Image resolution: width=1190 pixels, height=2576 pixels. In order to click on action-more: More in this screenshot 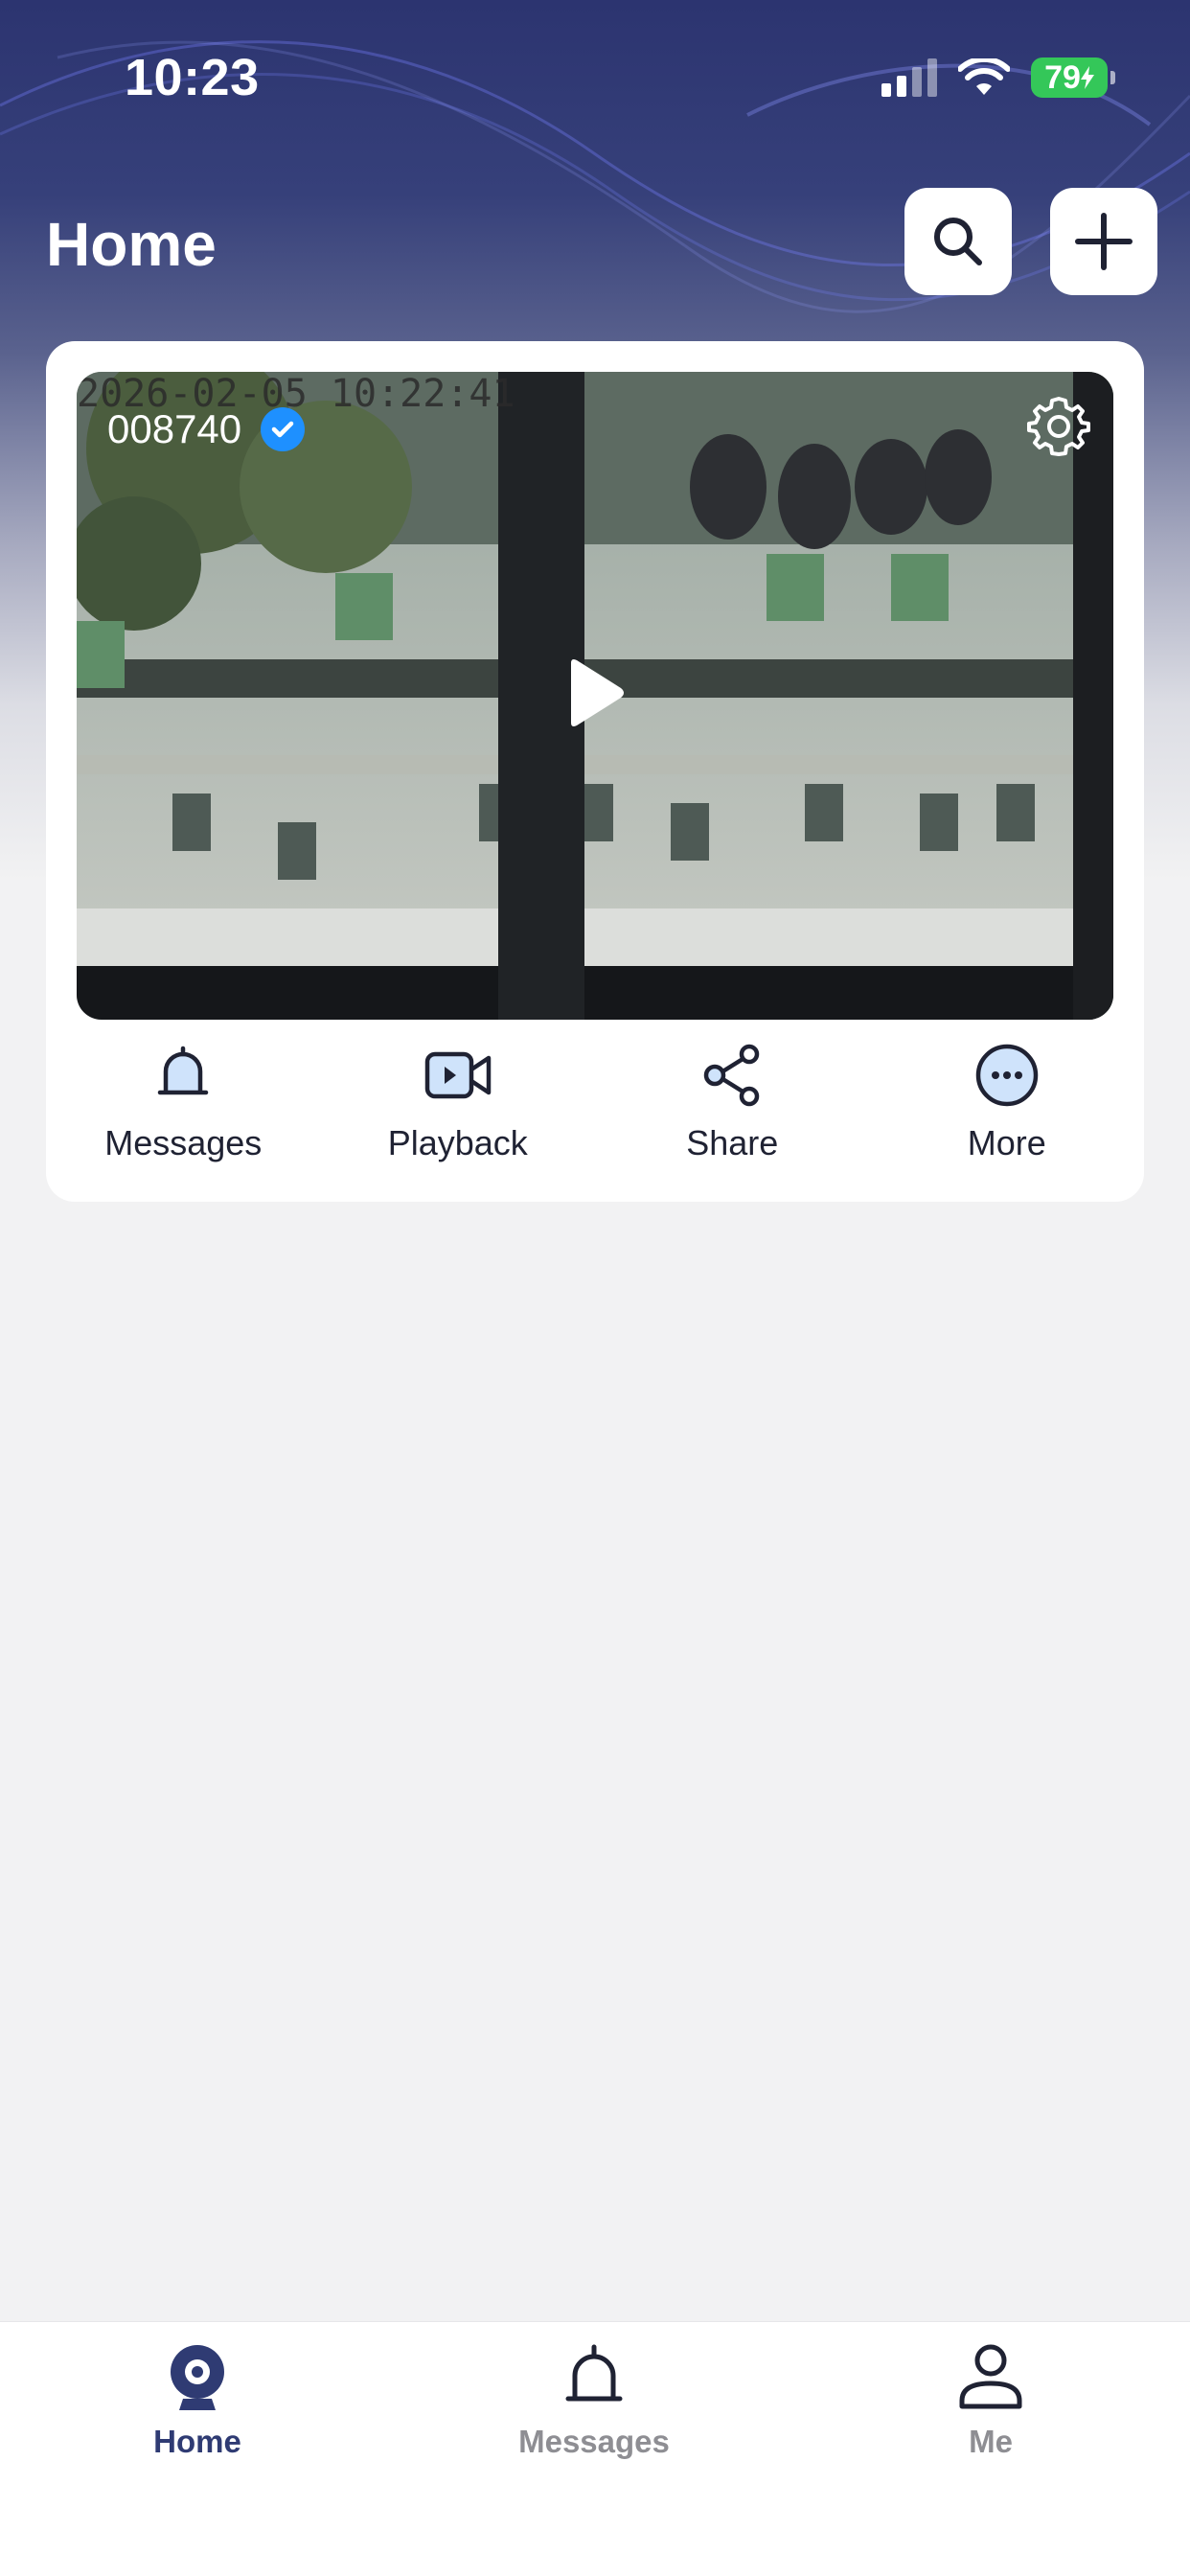, I will do `click(1008, 1111)`.